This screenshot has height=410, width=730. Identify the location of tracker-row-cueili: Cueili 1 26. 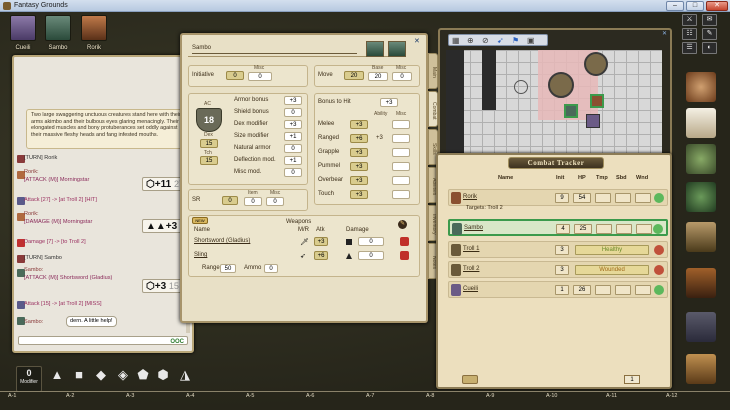
(558, 289).